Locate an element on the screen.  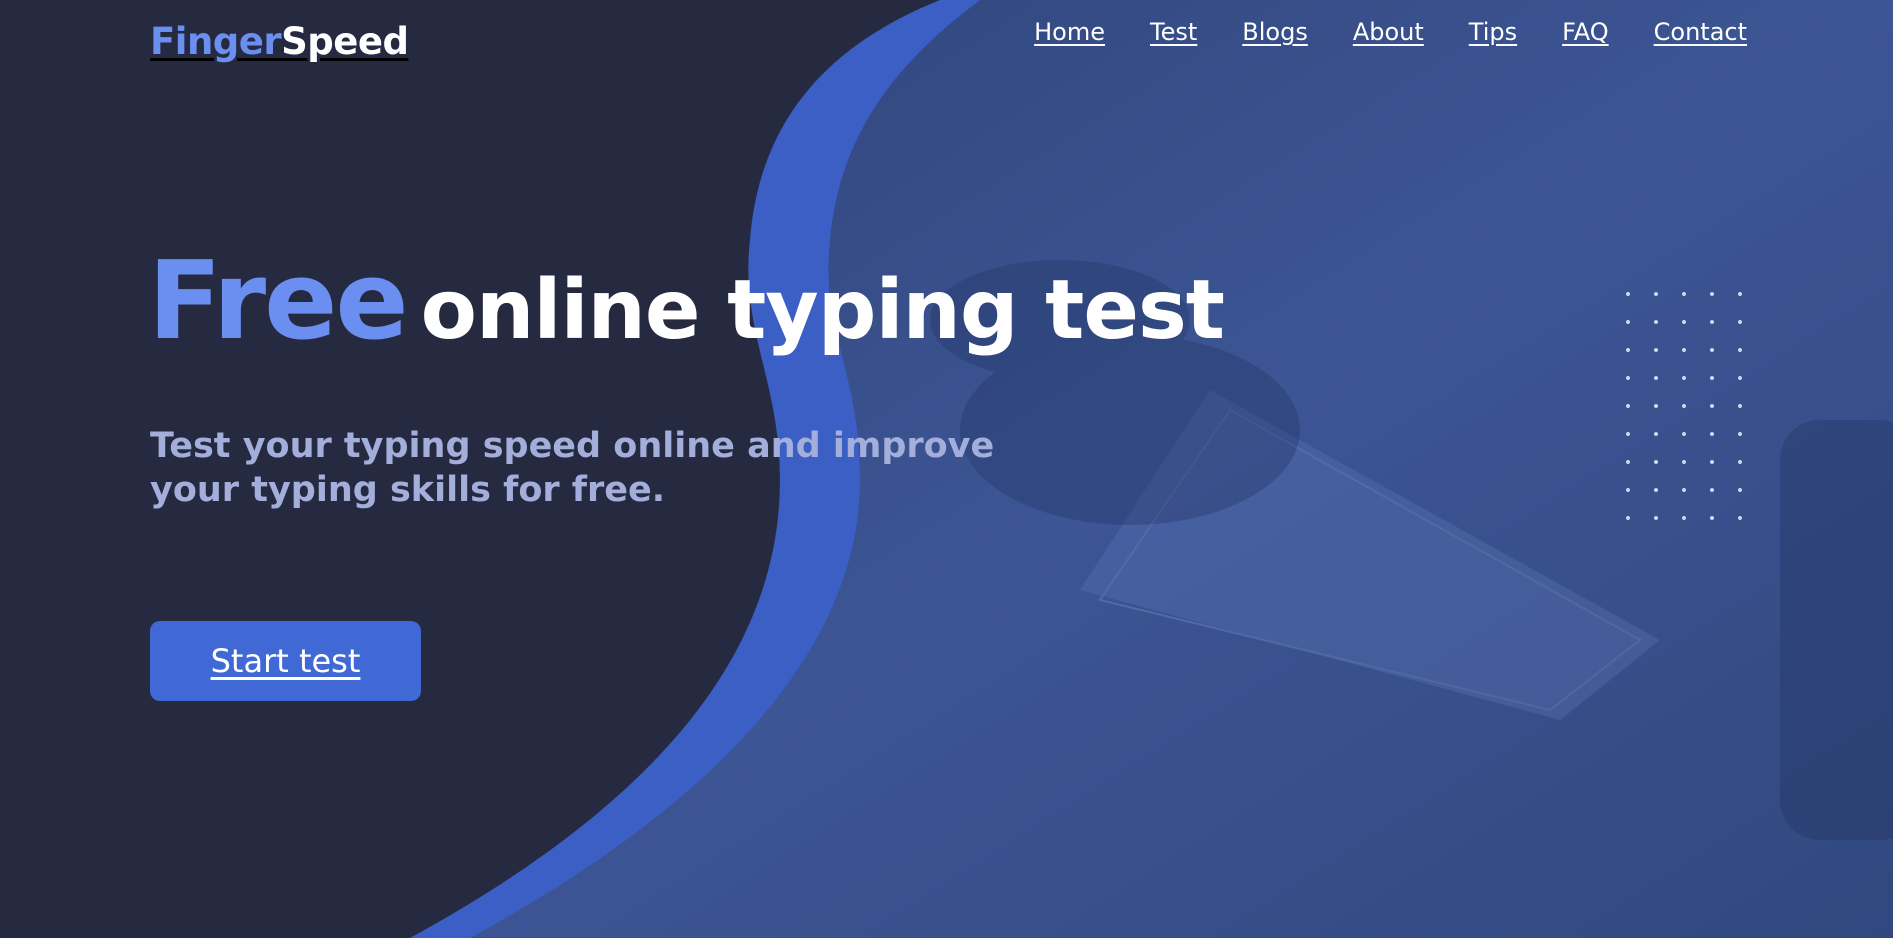
nav-about: About is located at coordinates (1388, 32).